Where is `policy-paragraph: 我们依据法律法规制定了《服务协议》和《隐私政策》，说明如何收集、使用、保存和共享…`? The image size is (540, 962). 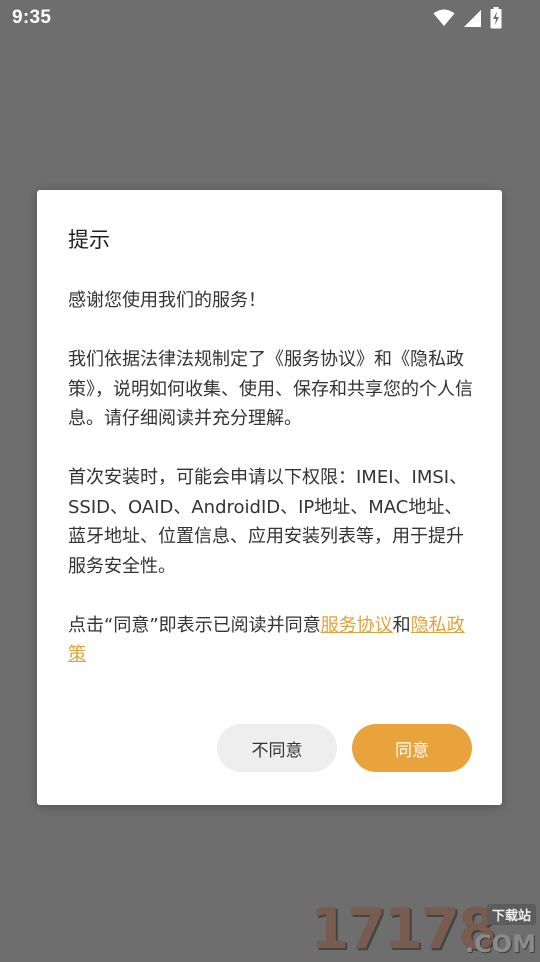 policy-paragraph: 我们依据法律法规制定了《服务协议》和《隐私政策》，说明如何收集、使用、保存和共享… is located at coordinates (270, 389).